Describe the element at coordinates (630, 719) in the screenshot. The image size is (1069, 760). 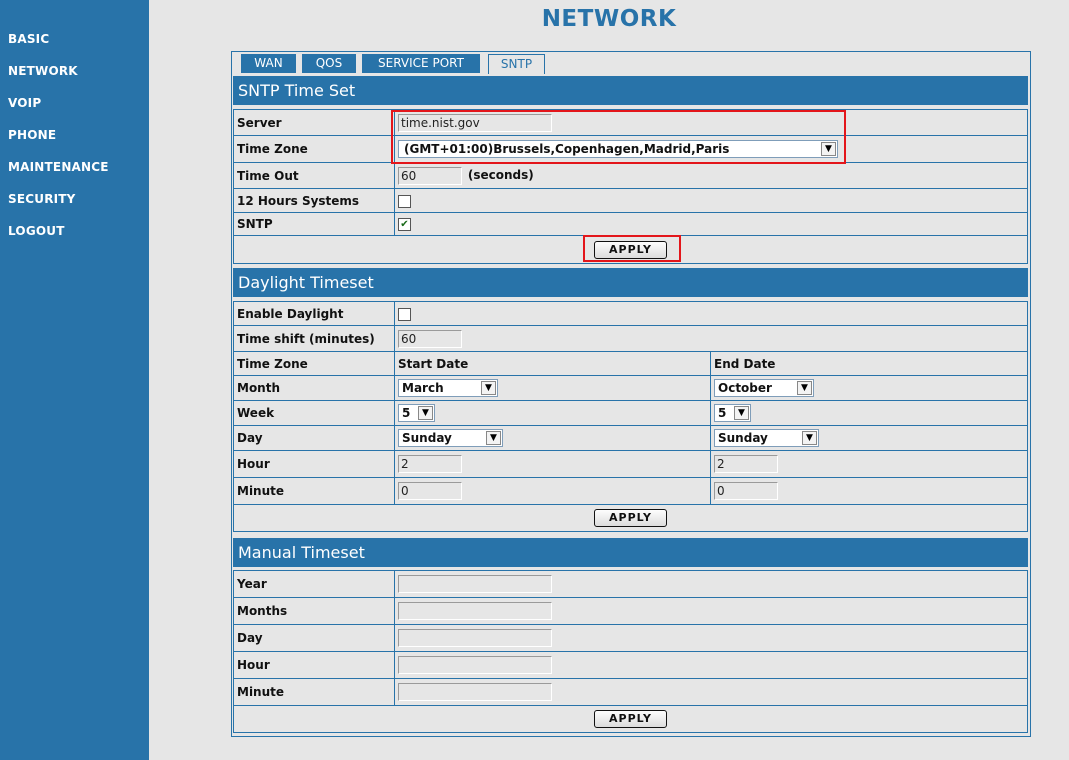
I see `manual-apply-button: APPLY` at that location.